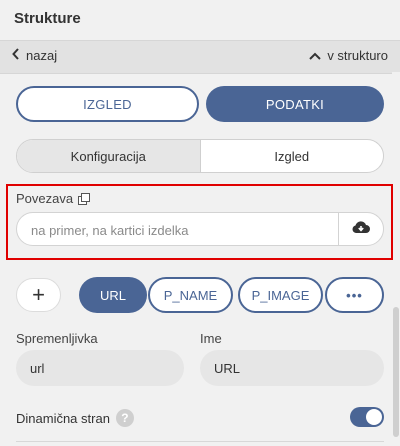 The width and height of the screenshot is (400, 446). What do you see at coordinates (211, 338) in the screenshot?
I see `name-label: Ime` at bounding box center [211, 338].